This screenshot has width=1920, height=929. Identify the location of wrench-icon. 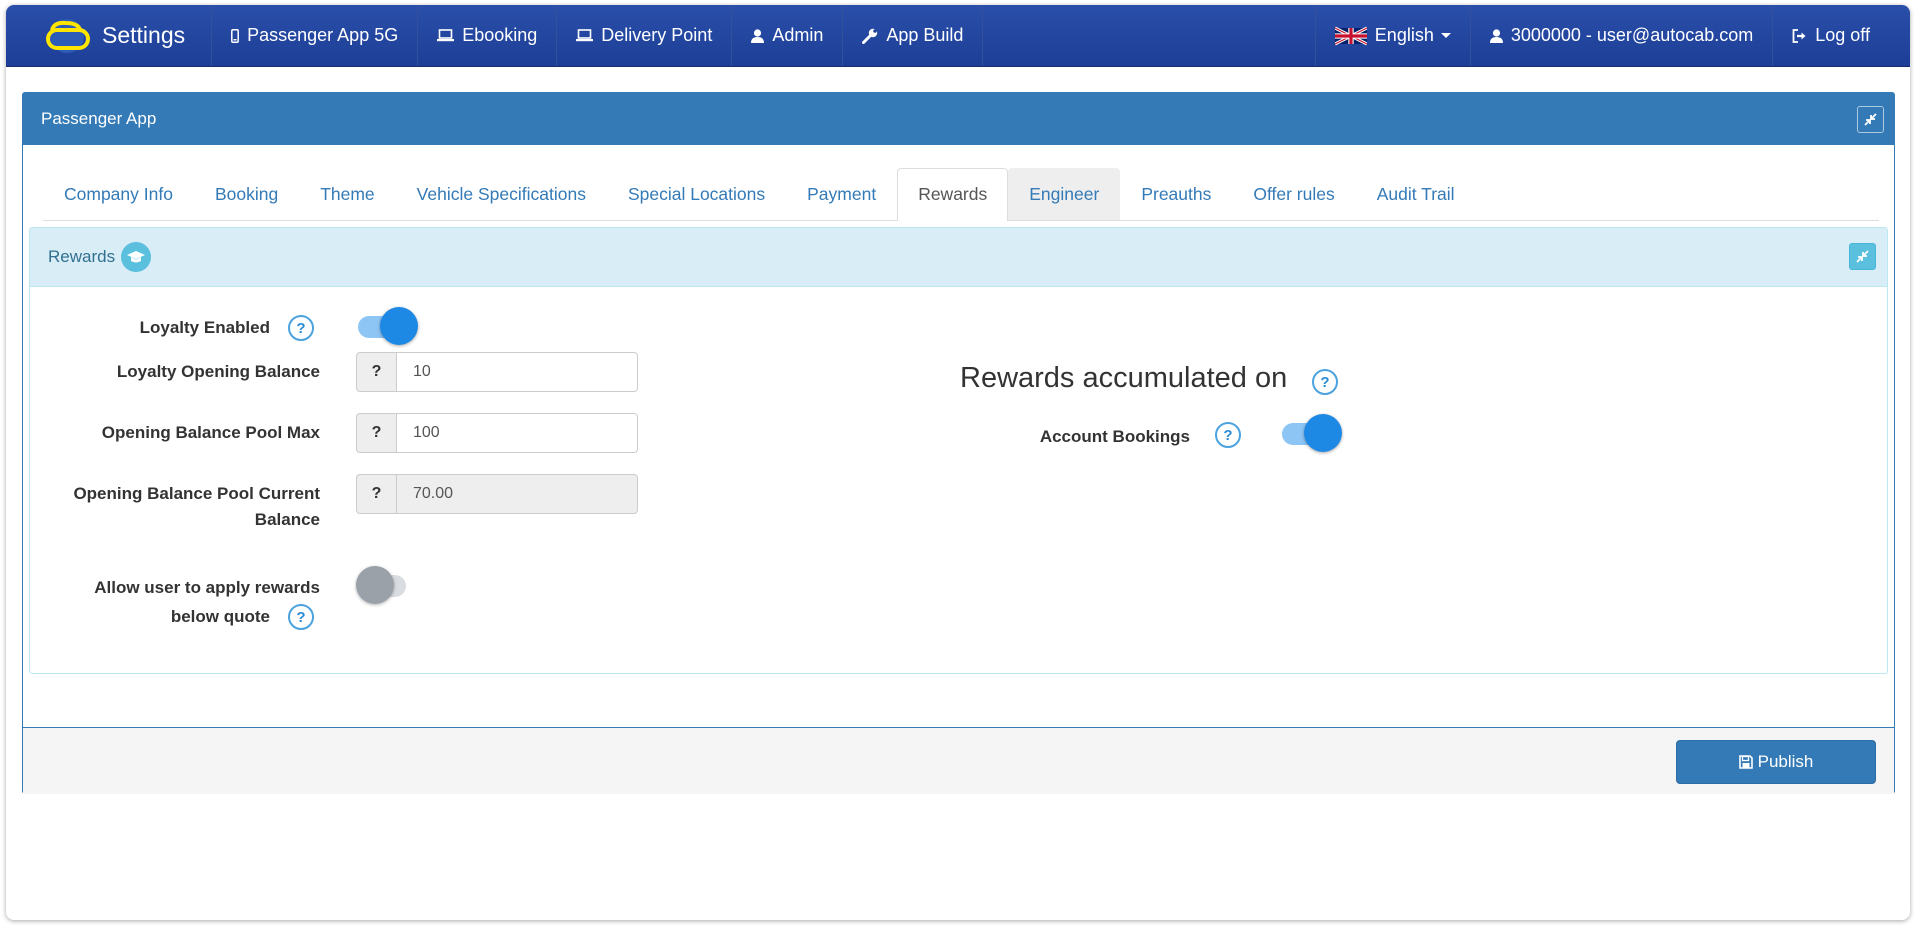
(870, 36).